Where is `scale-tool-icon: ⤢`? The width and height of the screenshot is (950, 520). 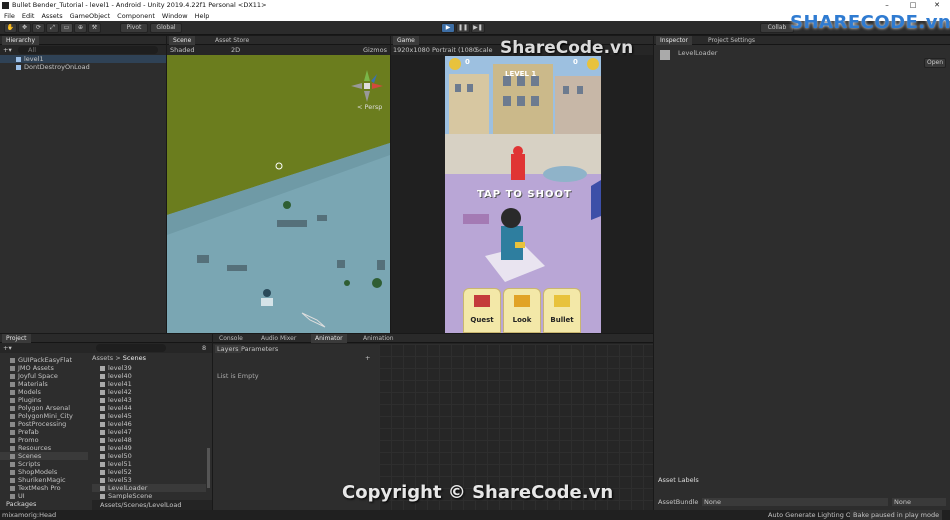
scale-tool-icon: ⤢ is located at coordinates (52, 28).